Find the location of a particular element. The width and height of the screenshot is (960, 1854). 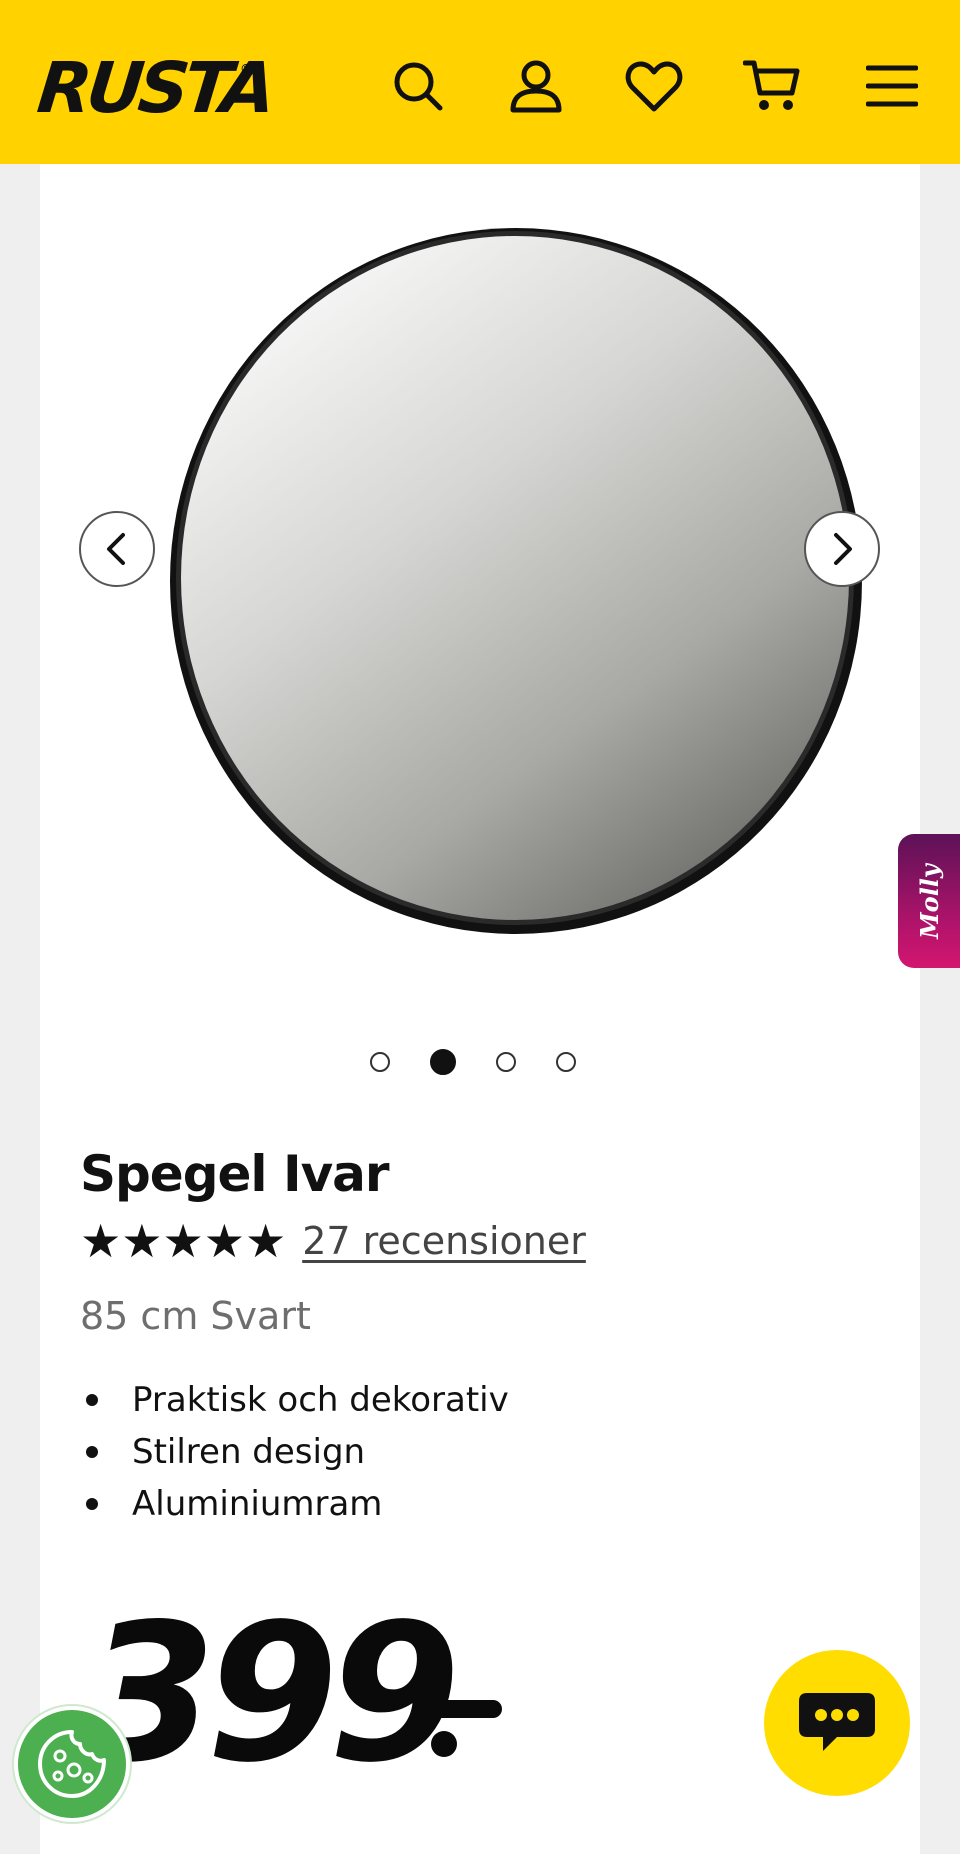

chevron-right-icon is located at coordinates (843, 549).